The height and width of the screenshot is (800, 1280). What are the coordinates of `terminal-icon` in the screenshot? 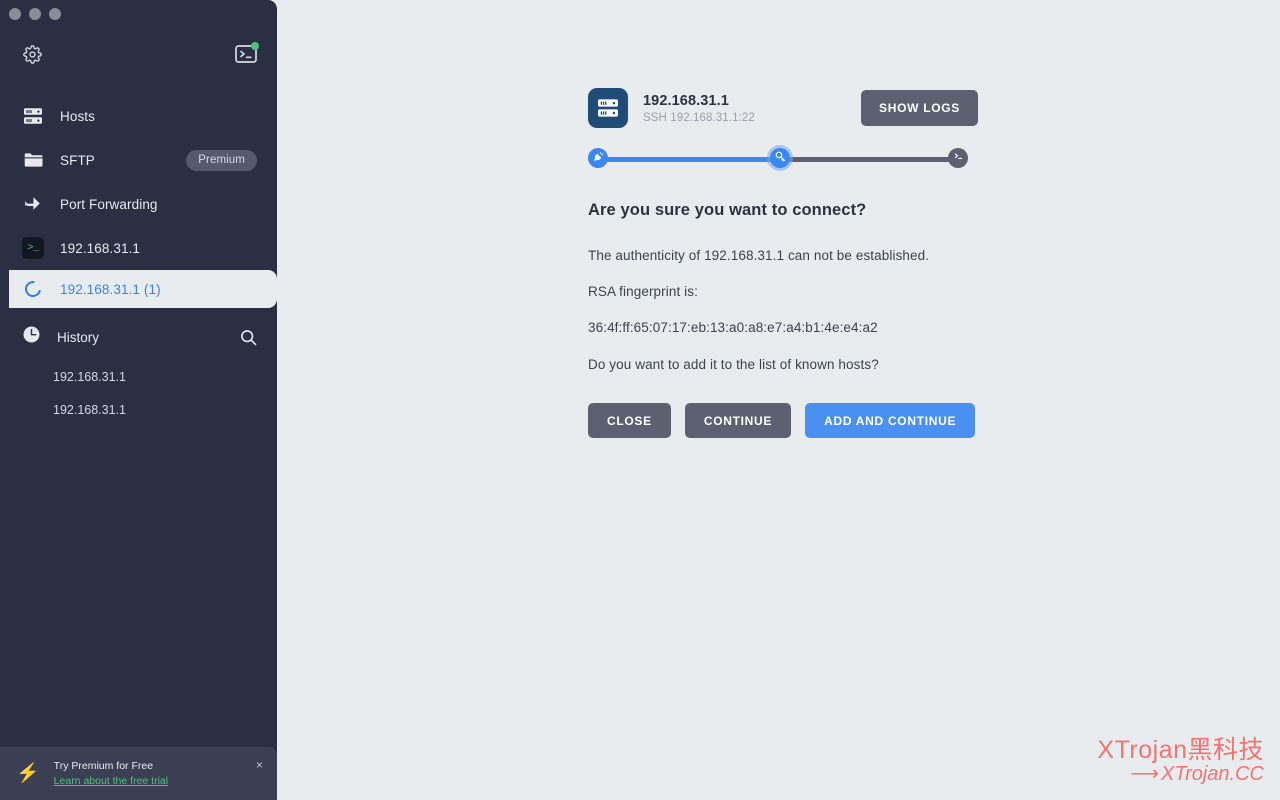 It's located at (247, 53).